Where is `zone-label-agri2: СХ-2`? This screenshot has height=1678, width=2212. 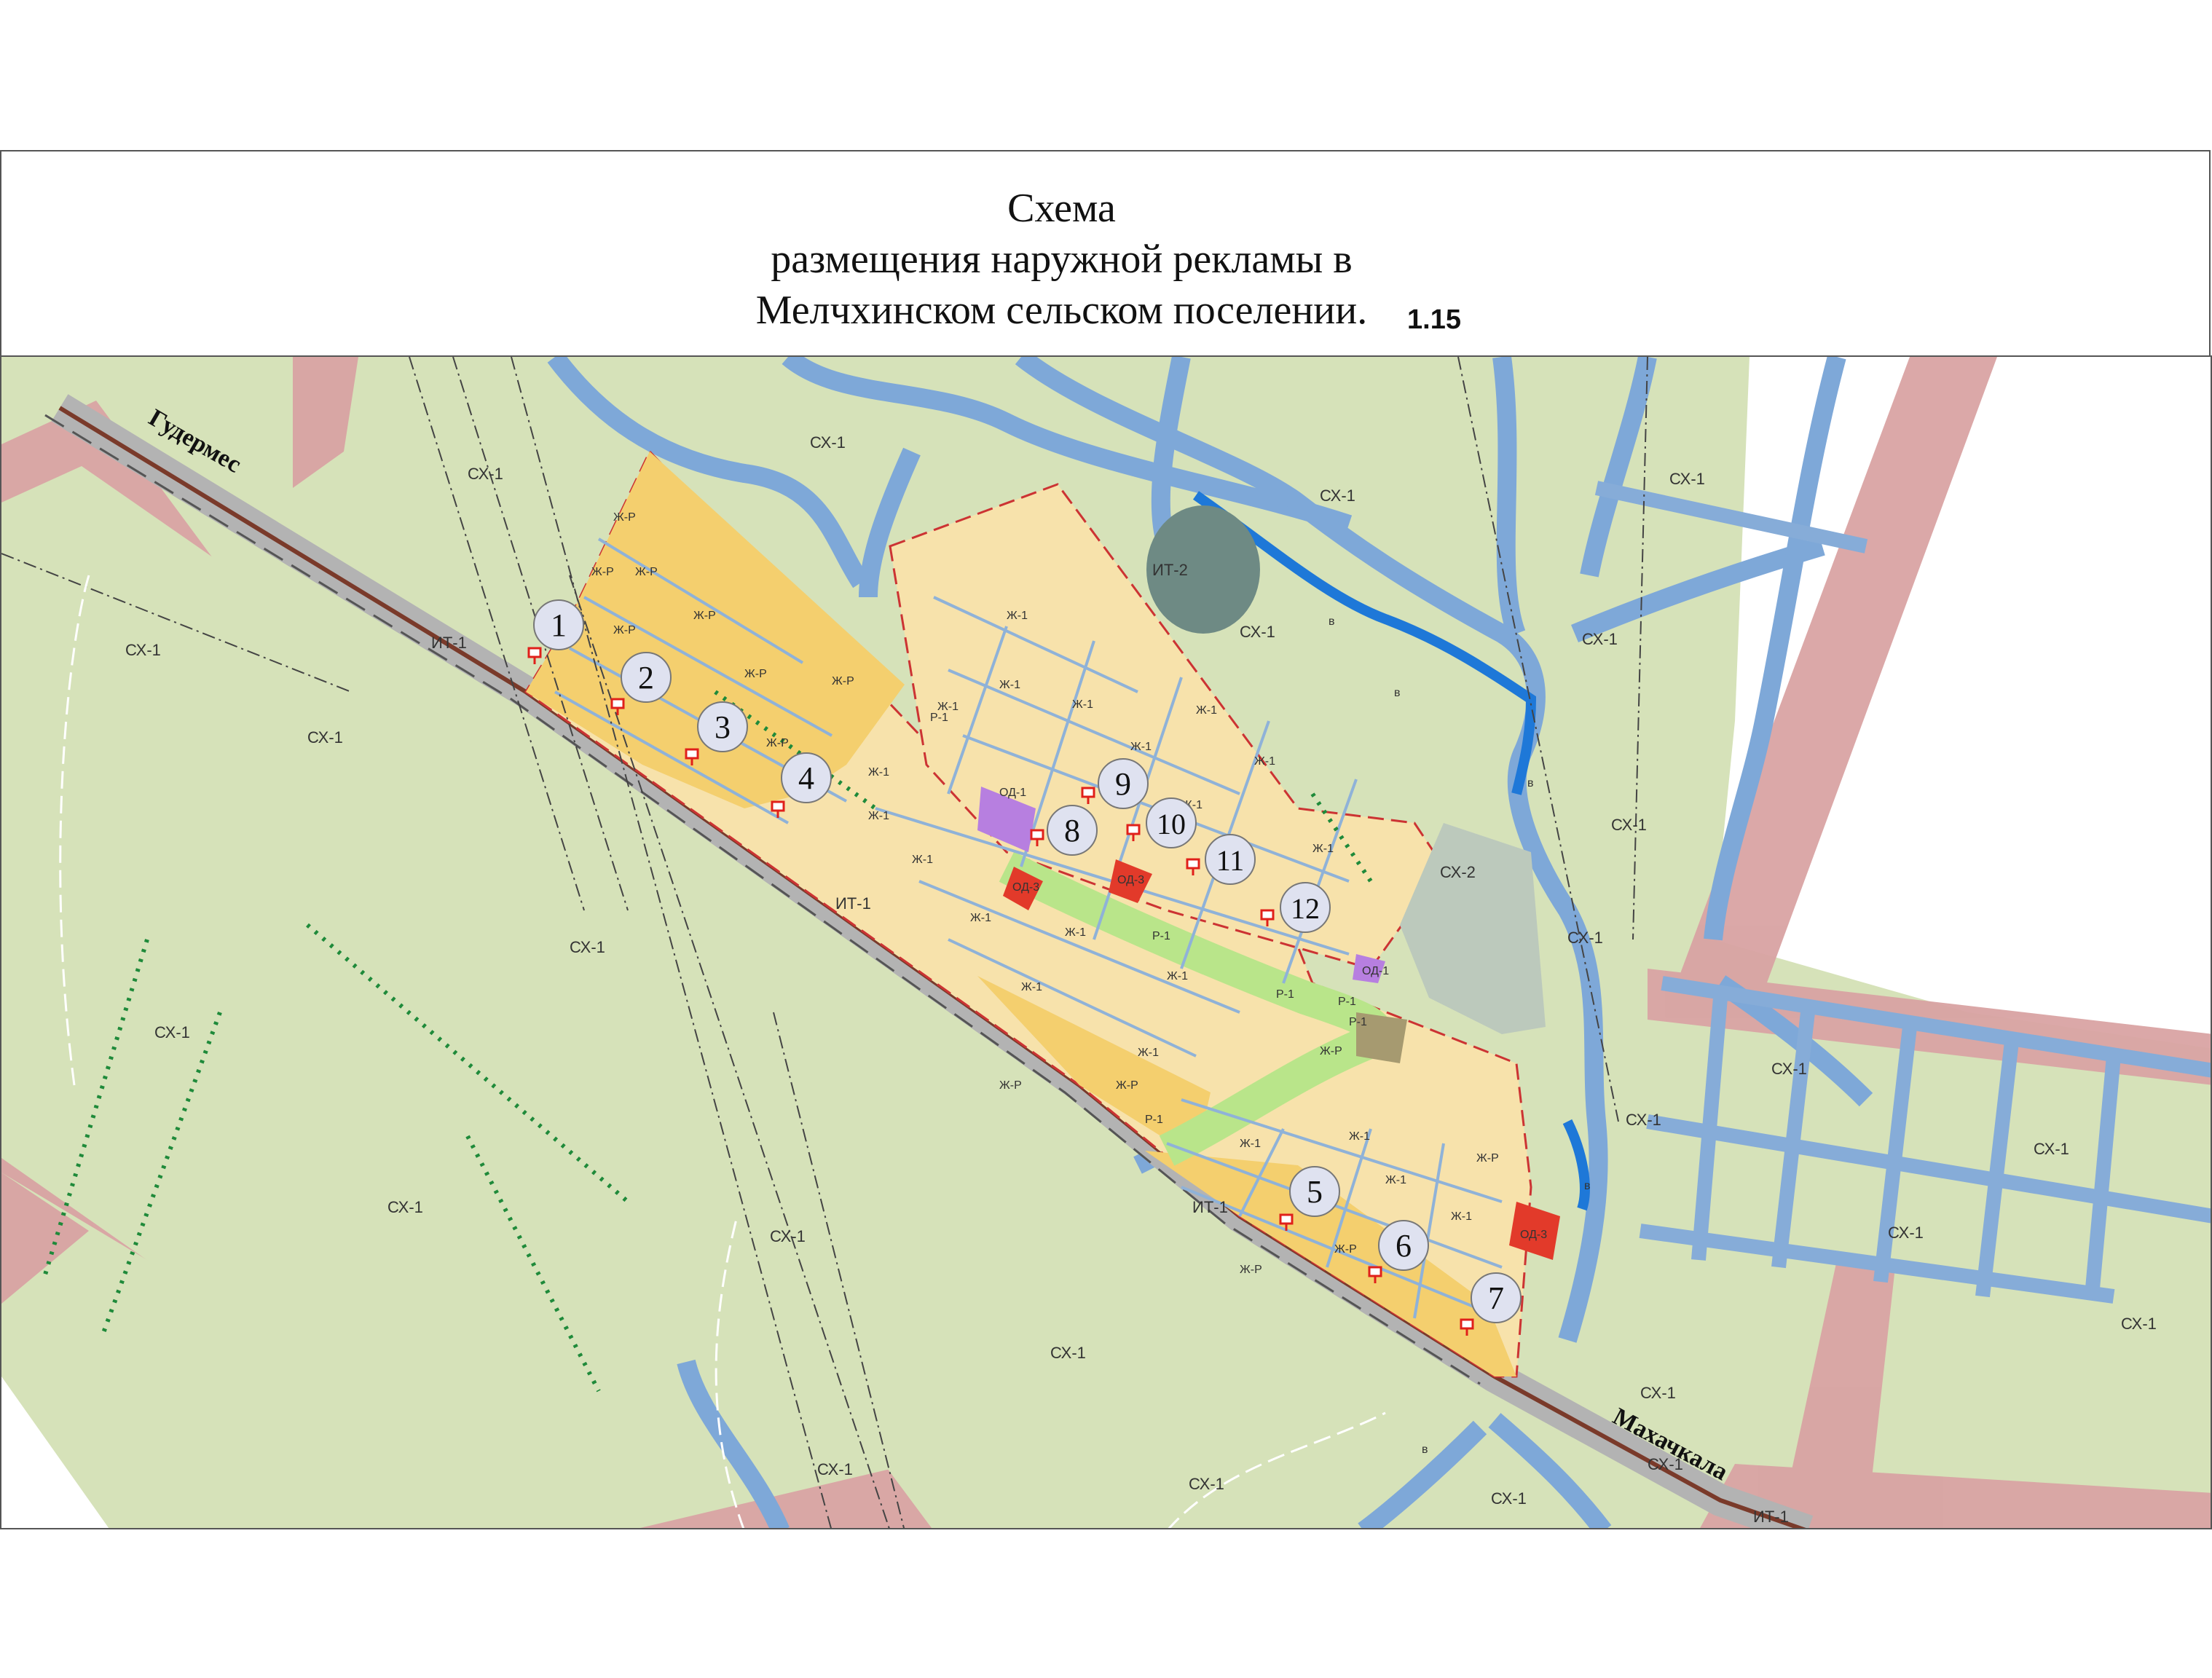 zone-label-agri2: СХ-2 is located at coordinates (1458, 872).